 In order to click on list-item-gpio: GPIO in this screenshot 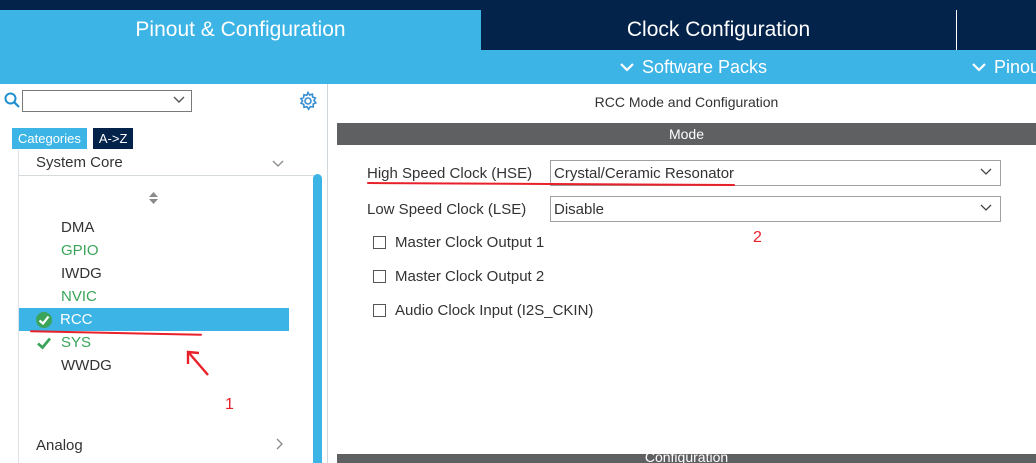, I will do `click(154, 250)`.